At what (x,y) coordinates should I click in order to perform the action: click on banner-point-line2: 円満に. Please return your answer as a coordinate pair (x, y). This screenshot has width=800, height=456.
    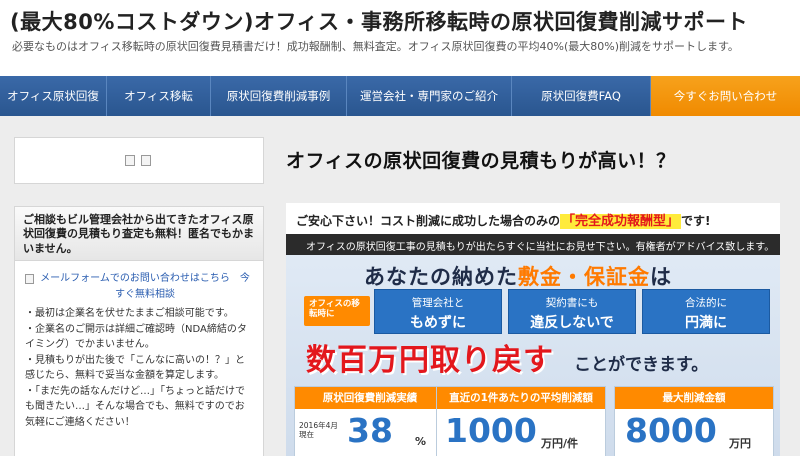
    Looking at the image, I should click on (706, 323).